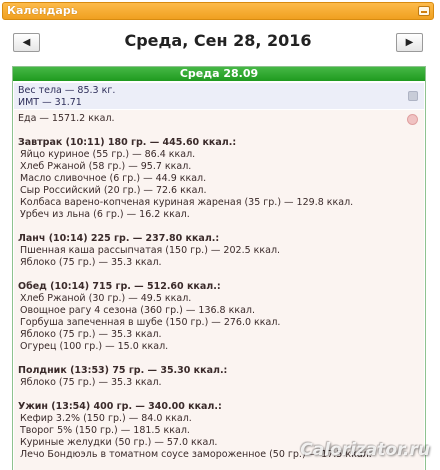 The image size is (440, 470). What do you see at coordinates (413, 96) in the screenshot?
I see `edit-note-icon` at bounding box center [413, 96].